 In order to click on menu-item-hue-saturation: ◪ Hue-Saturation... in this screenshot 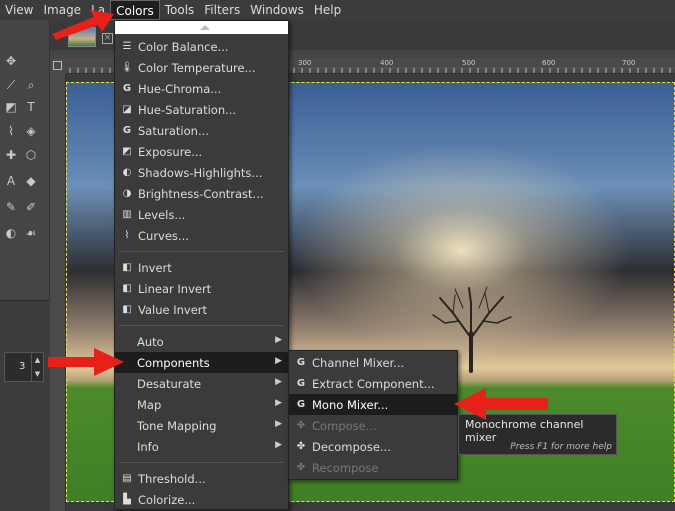, I will do `click(201, 109)`.